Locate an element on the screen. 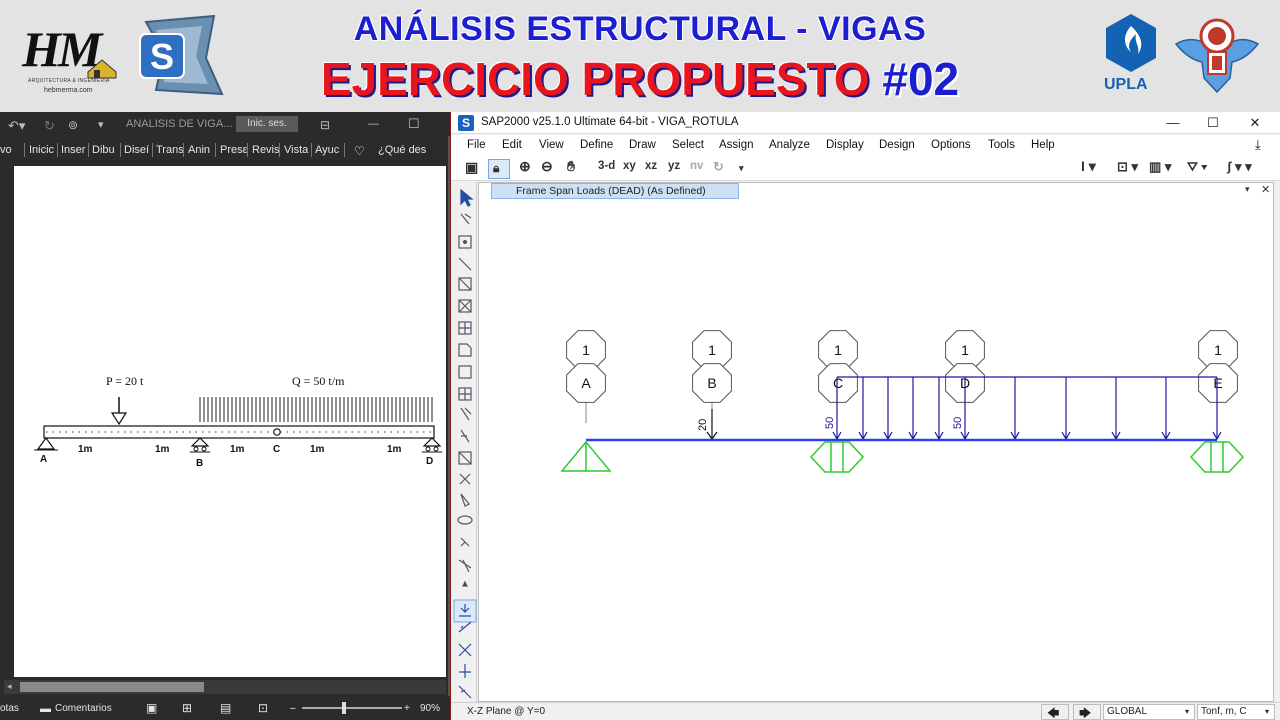 This screenshot has width=1280, height=720. customize-toolbar-icon: ▾ is located at coordinates (101, 124).